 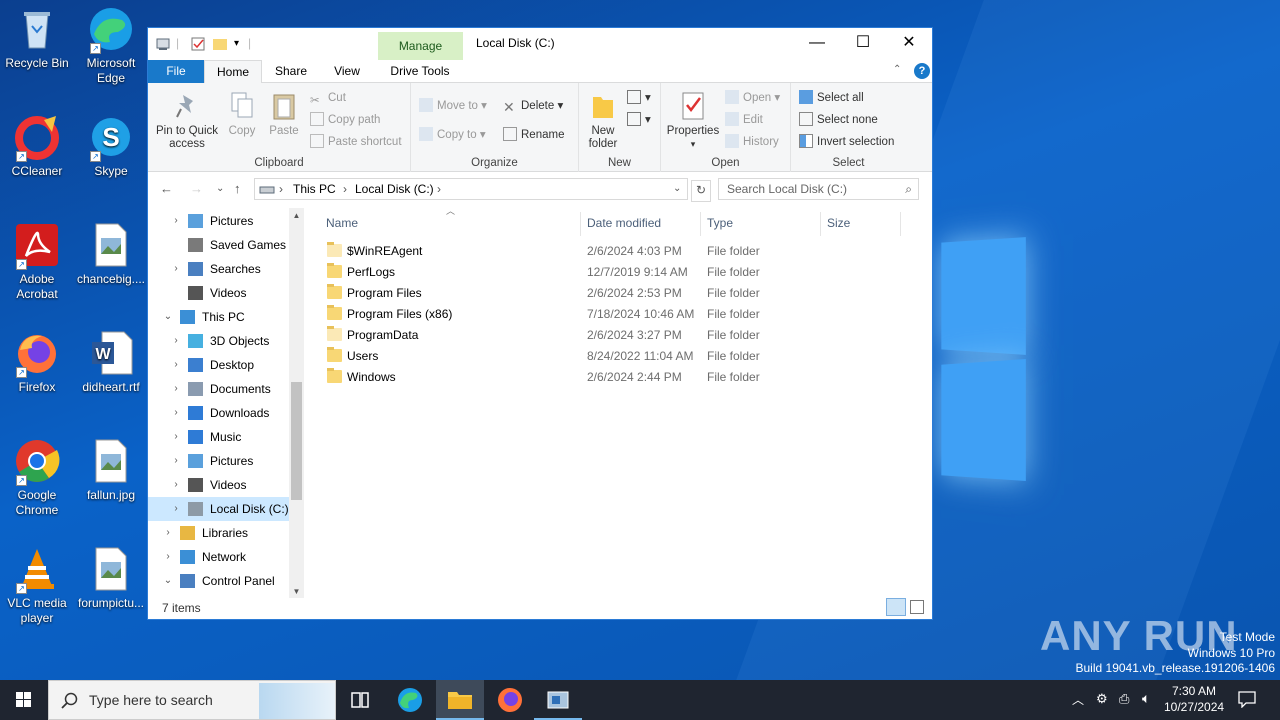 I want to click on nav-scrollbar: ▲ ▼, so click(x=296, y=403).